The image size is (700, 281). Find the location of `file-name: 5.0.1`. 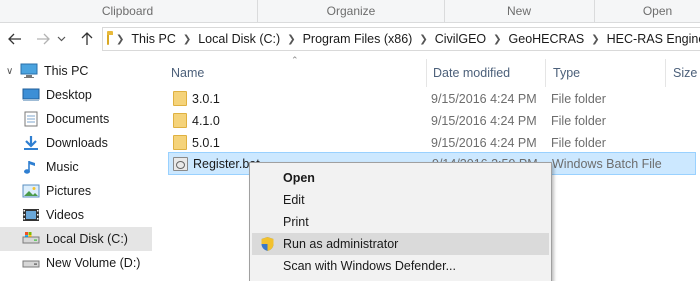

file-name: 5.0.1 is located at coordinates (206, 142).